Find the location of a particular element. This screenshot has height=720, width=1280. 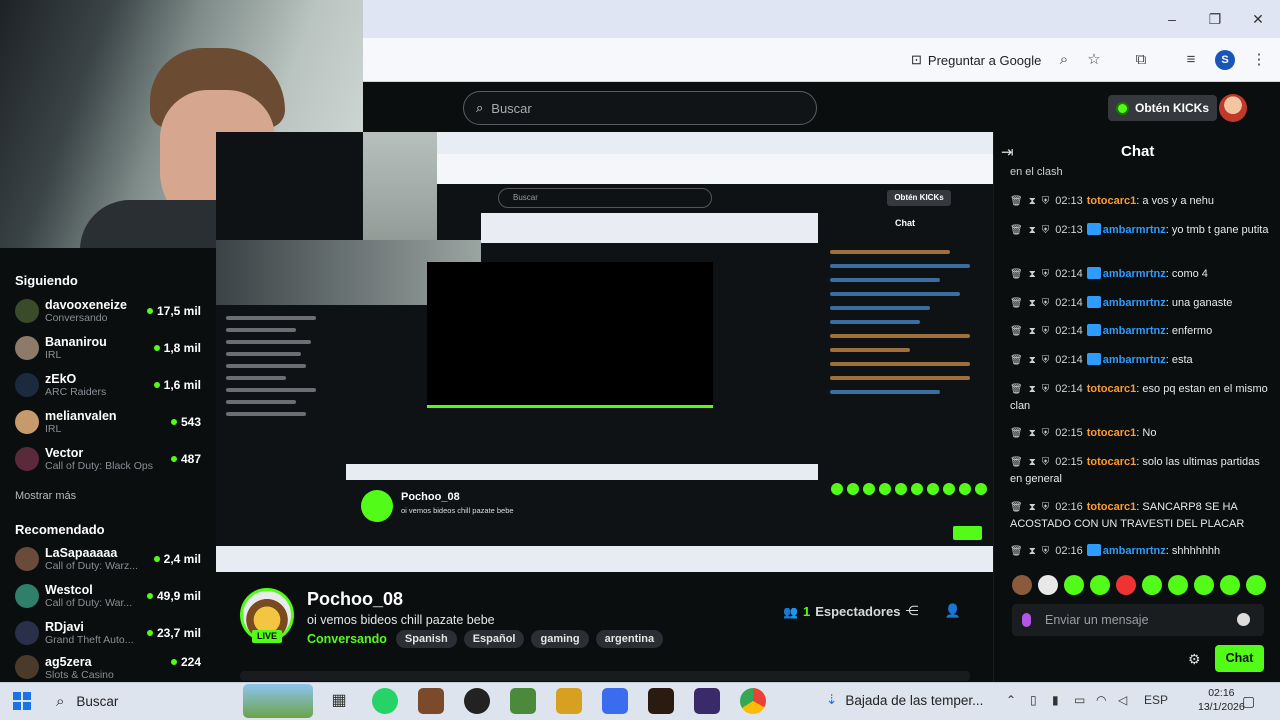

ask-google-button: ⊡ Preguntar a Google is located at coordinates (976, 60).